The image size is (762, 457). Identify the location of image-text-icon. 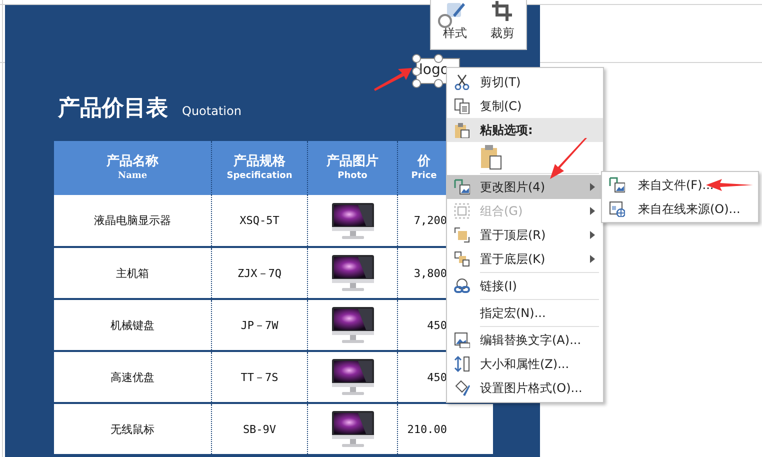
(462, 340).